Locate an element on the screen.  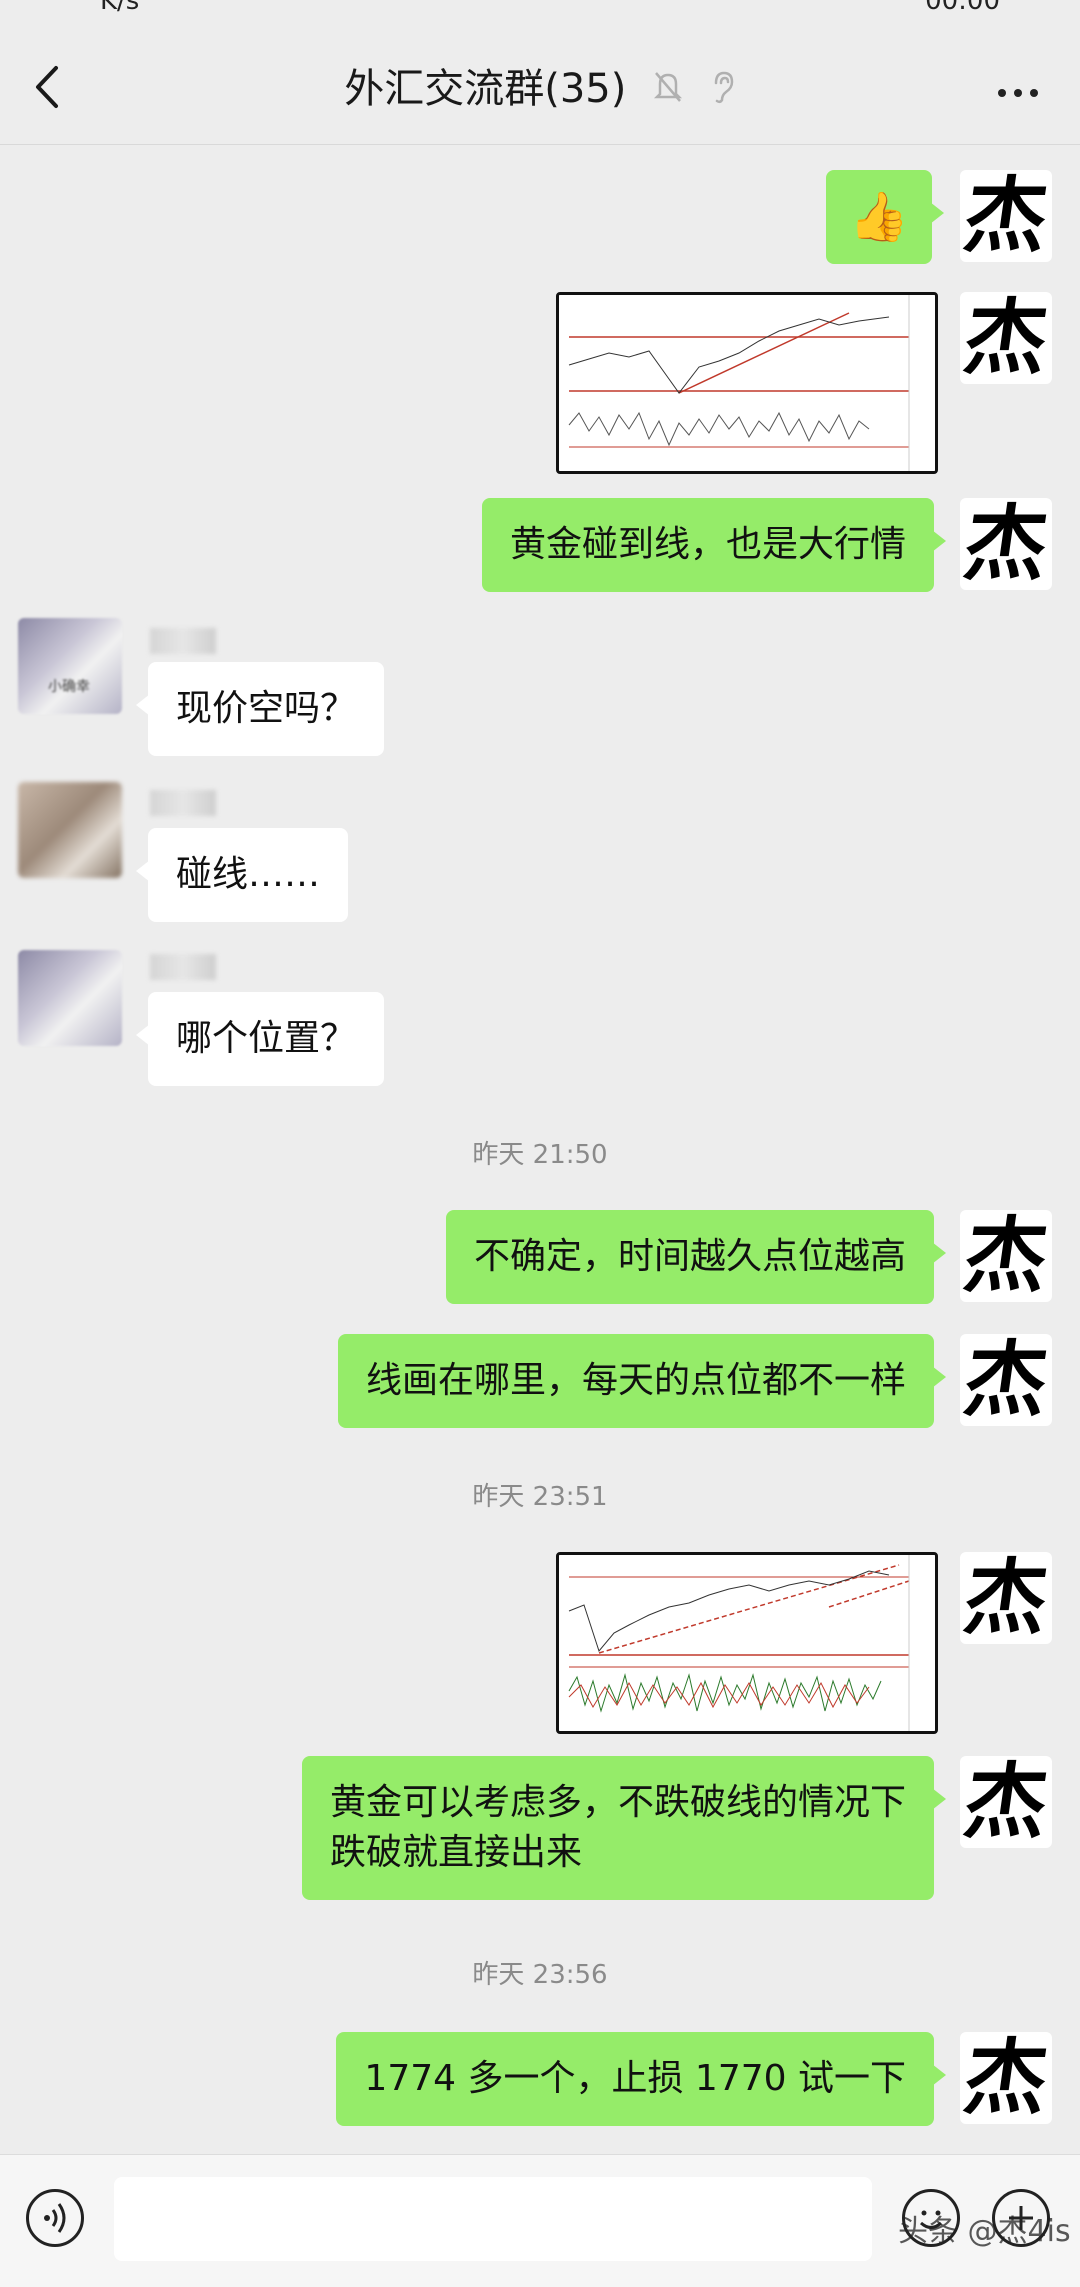
avatar-label: 小确幸 is located at coordinates (69, 687).